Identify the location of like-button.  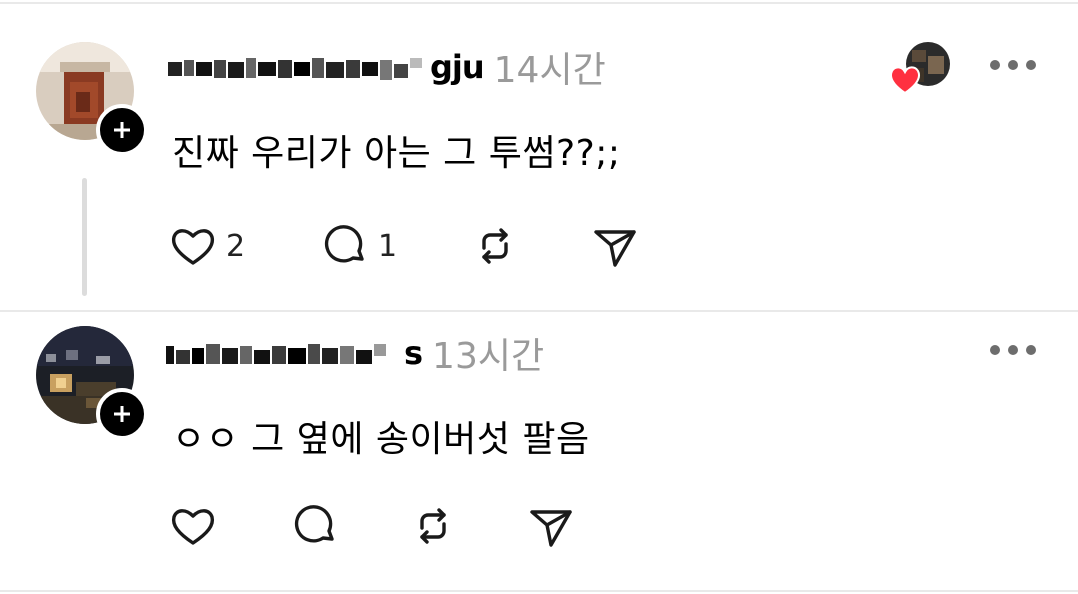
(193, 526).